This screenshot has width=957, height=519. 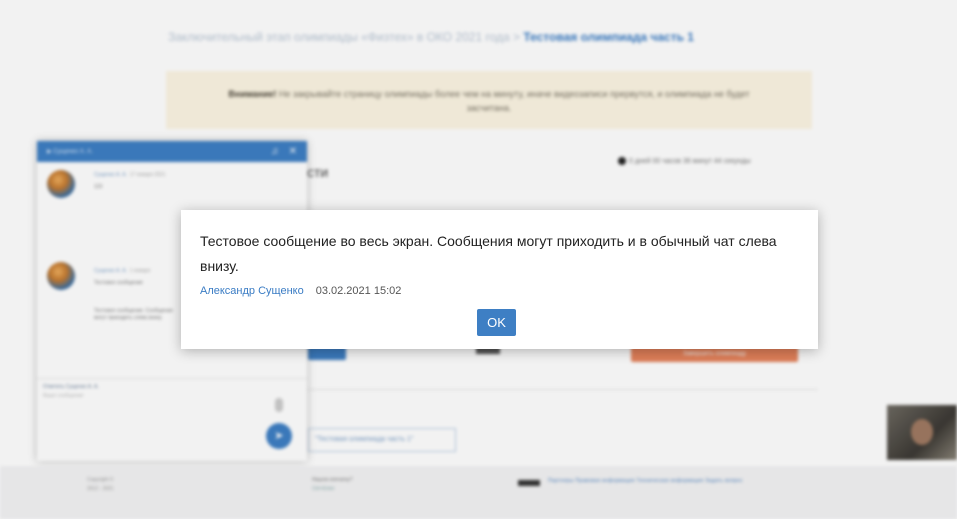 What do you see at coordinates (252, 291) in the screenshot?
I see `modal-author: Александр Сущенко` at bounding box center [252, 291].